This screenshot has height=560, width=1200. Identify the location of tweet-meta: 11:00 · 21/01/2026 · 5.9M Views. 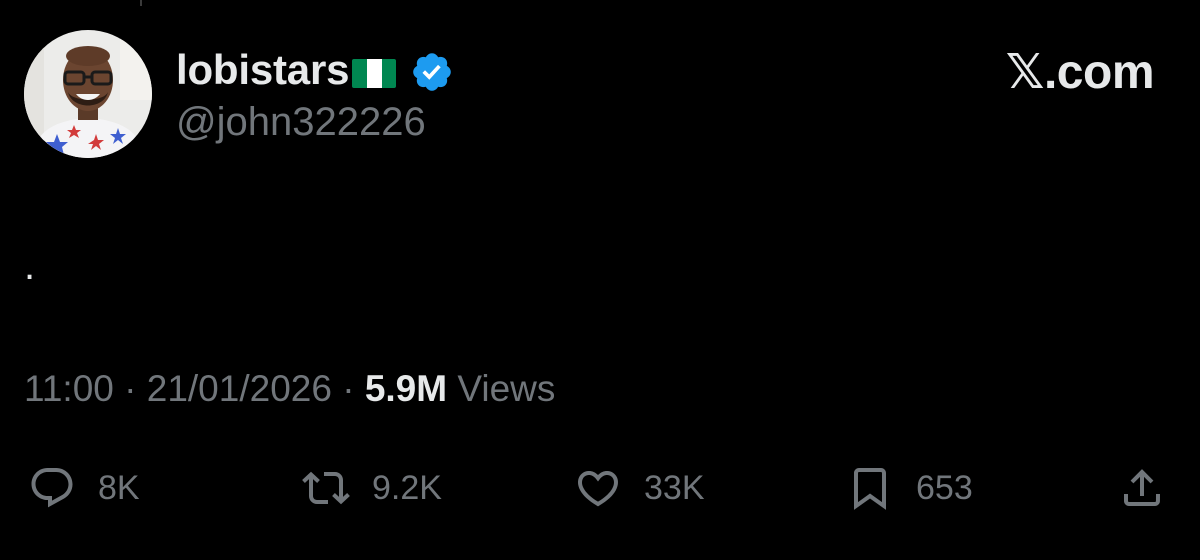
(289, 389).